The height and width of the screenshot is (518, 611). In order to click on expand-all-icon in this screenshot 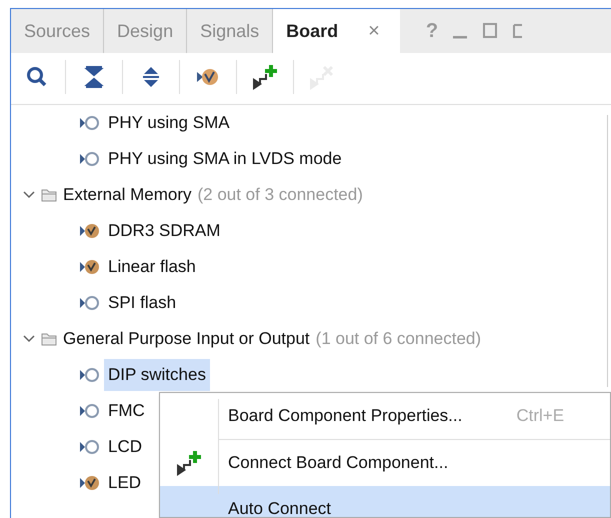, I will do `click(151, 77)`.